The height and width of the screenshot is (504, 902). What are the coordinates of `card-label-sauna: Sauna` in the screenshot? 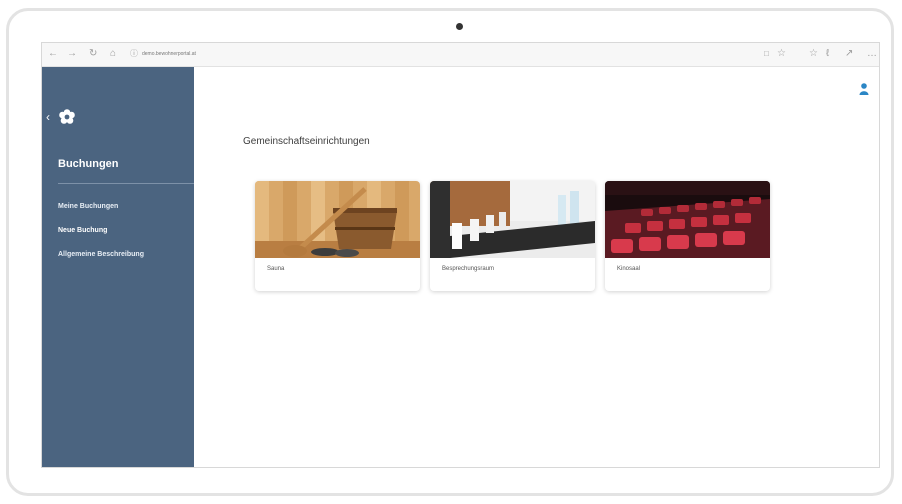 It's located at (276, 269).